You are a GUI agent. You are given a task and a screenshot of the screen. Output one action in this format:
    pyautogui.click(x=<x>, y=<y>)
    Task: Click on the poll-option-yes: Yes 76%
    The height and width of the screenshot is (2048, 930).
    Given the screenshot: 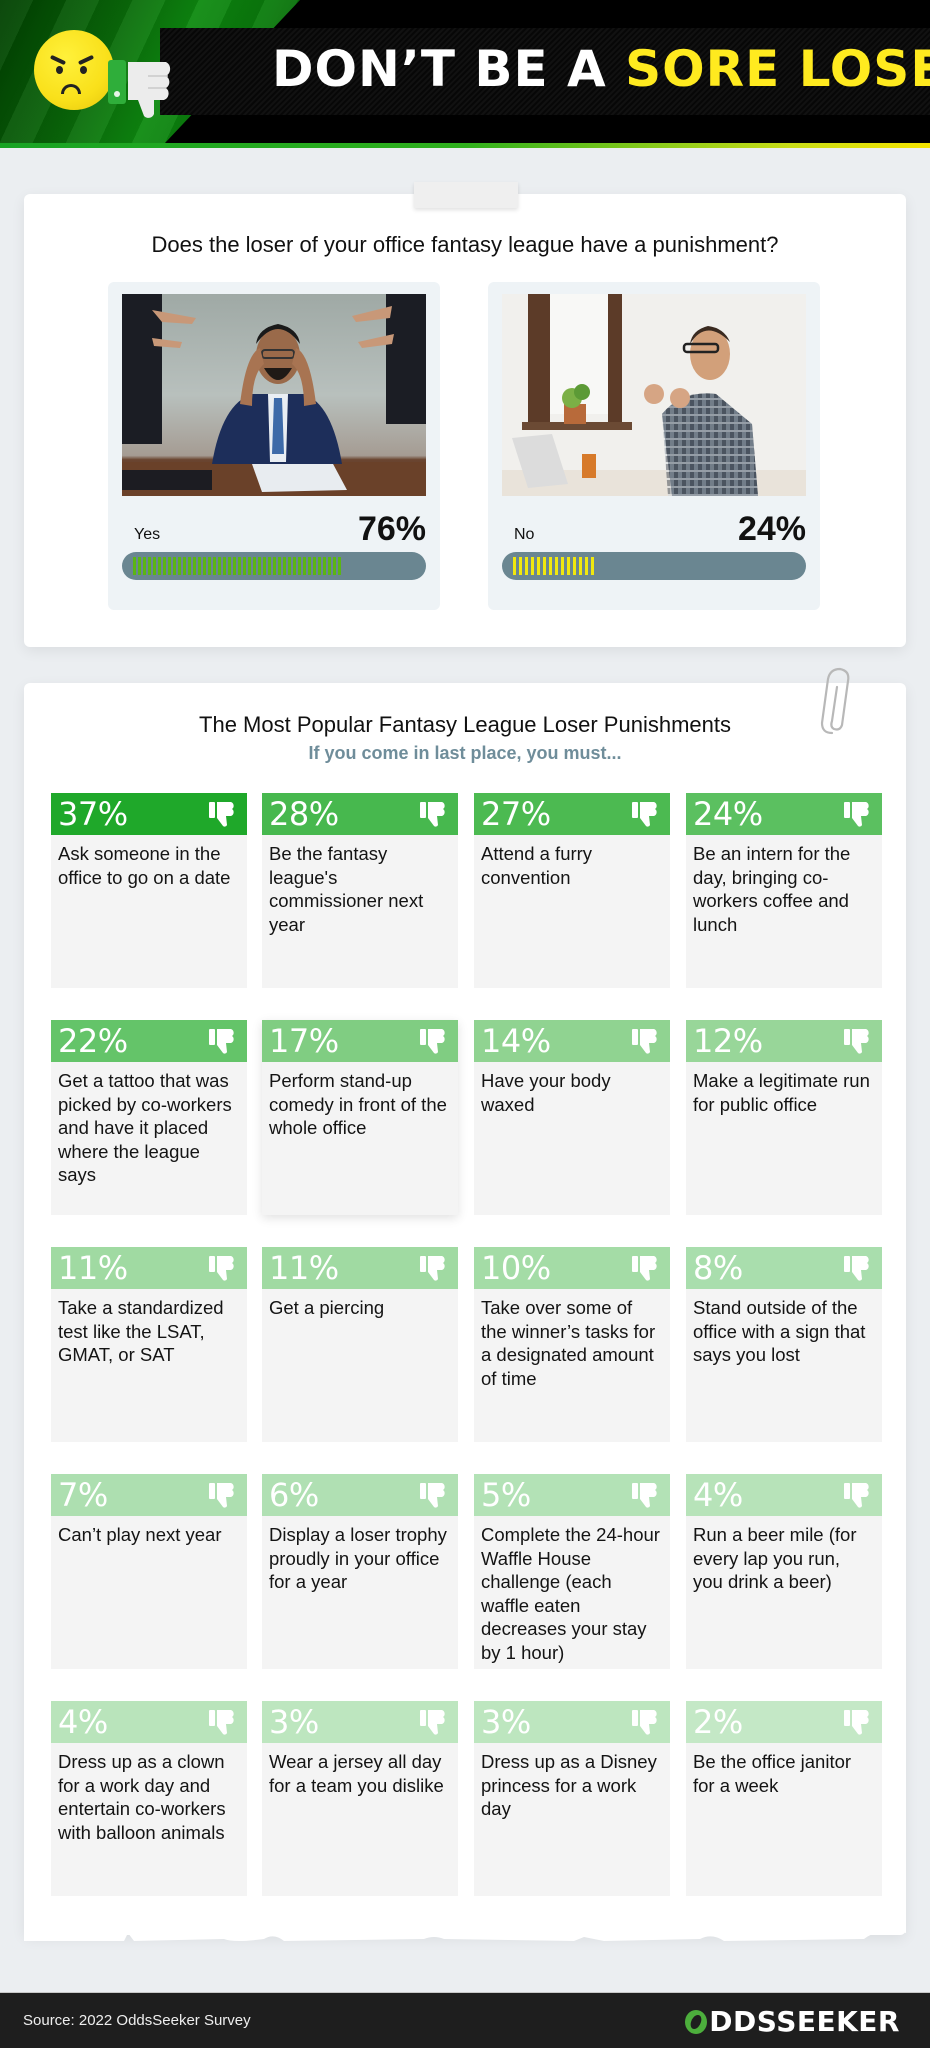 What is the action you would take?
    pyautogui.click(x=274, y=446)
    